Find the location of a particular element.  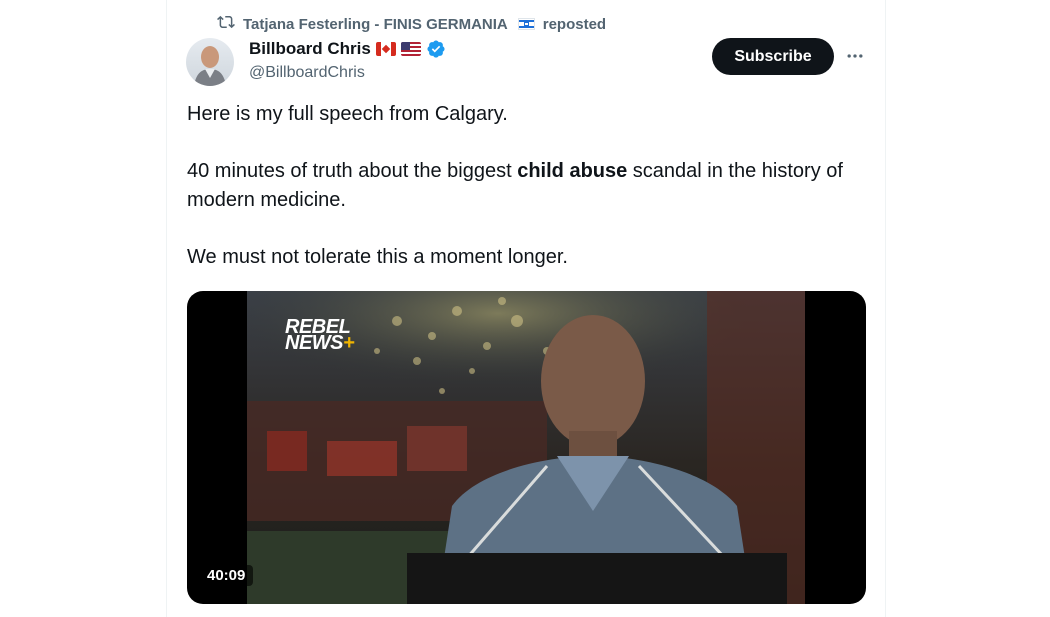

author-name: Billboard Chris is located at coordinates (310, 49).